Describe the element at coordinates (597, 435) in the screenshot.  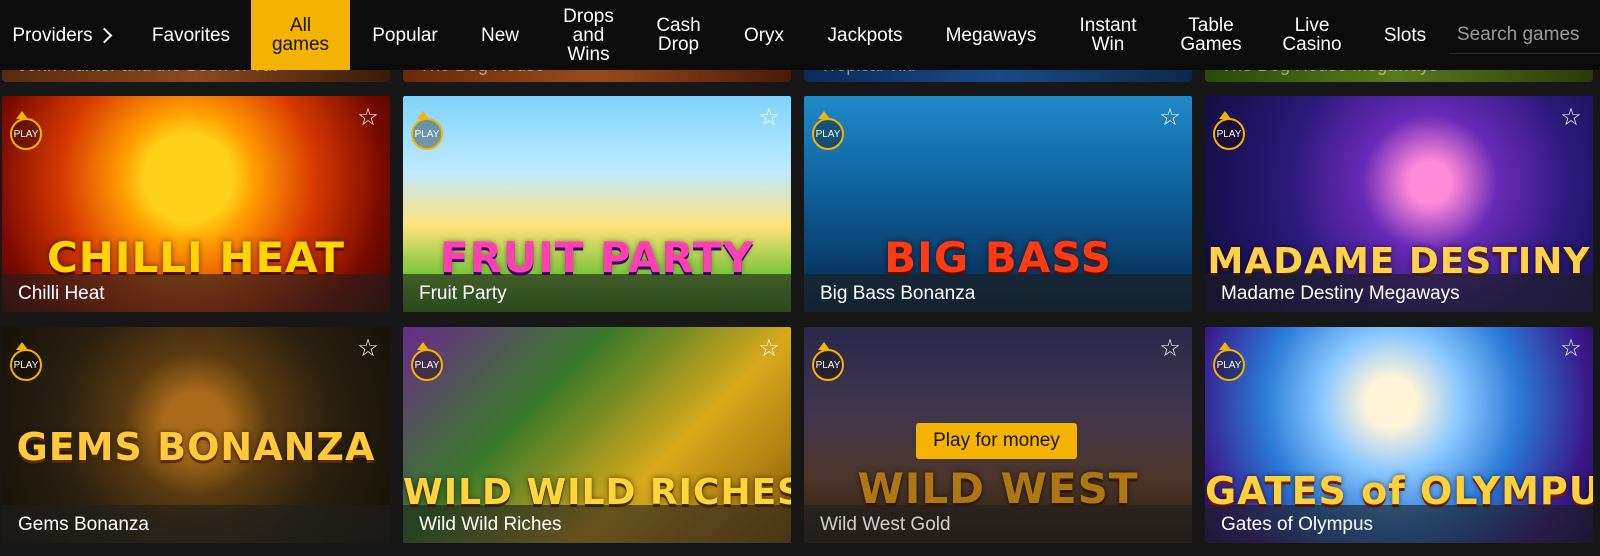
I see `game-tile-wild-wild-riches: WILD WILD RICHES Wild Wild Riches PLAY ☆` at that location.